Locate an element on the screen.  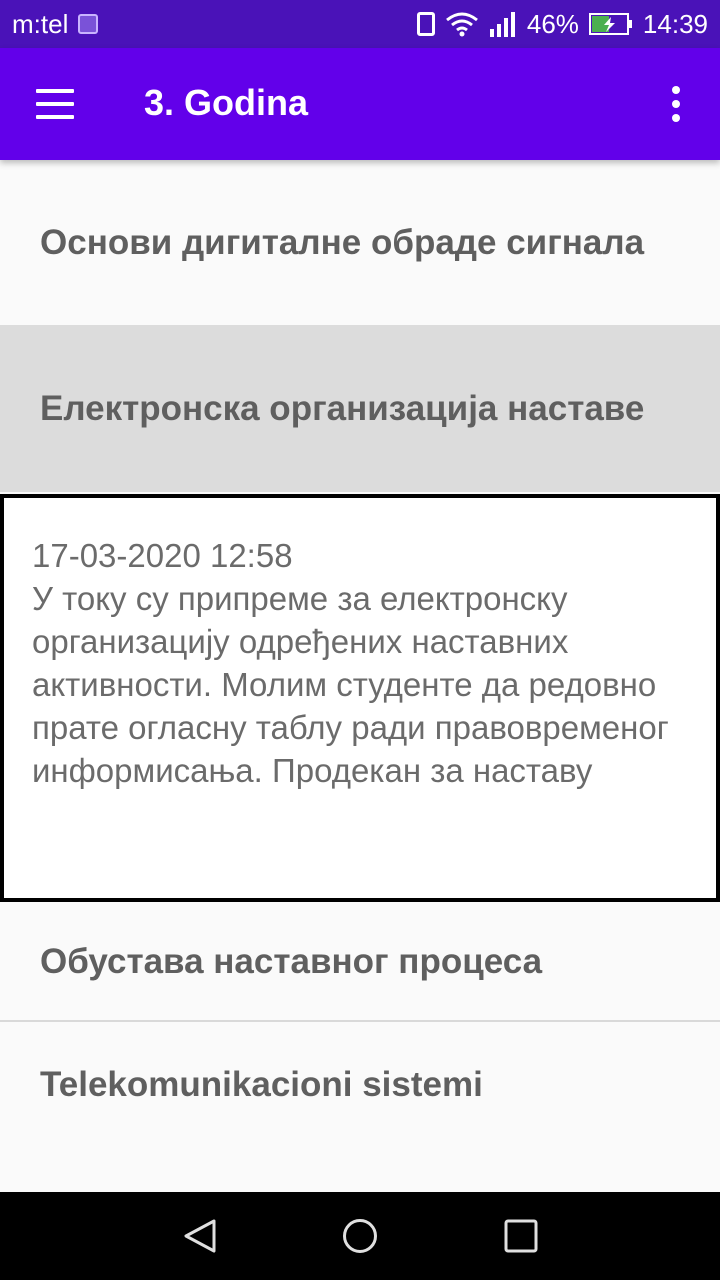
course-item: Telekomunikacioni sistemi is located at coordinates (360, 1084).